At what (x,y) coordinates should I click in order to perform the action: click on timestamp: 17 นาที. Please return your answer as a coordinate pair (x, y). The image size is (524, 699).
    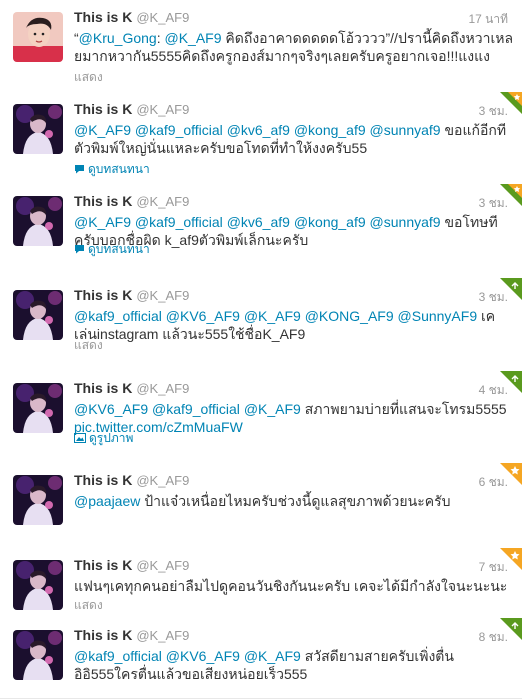
    Looking at the image, I should click on (488, 19).